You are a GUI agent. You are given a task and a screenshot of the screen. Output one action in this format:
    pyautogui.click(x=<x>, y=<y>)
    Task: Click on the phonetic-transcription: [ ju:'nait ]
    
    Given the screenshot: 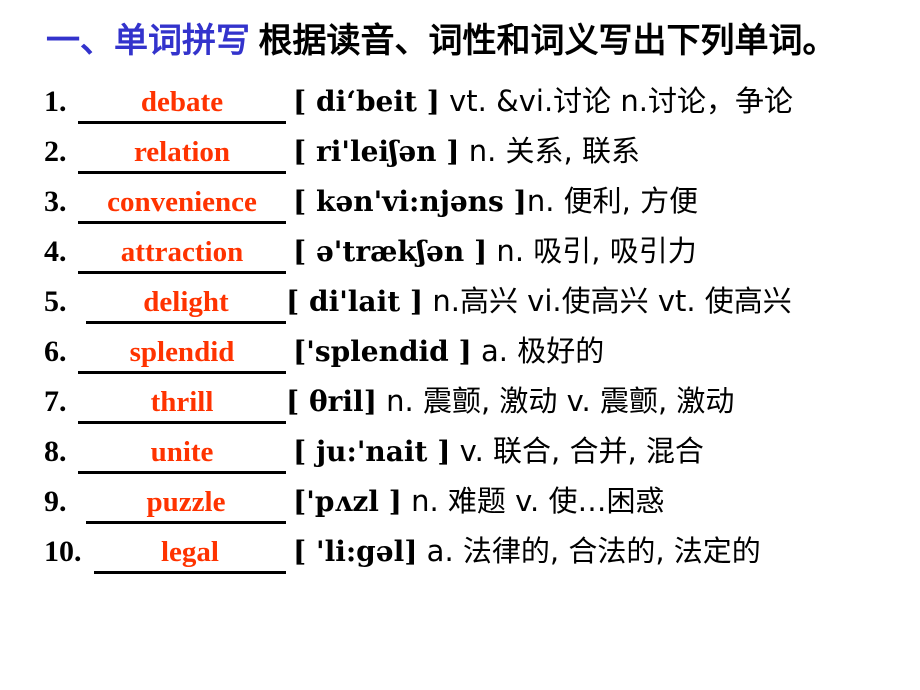 What is the action you would take?
    pyautogui.click(x=372, y=451)
    